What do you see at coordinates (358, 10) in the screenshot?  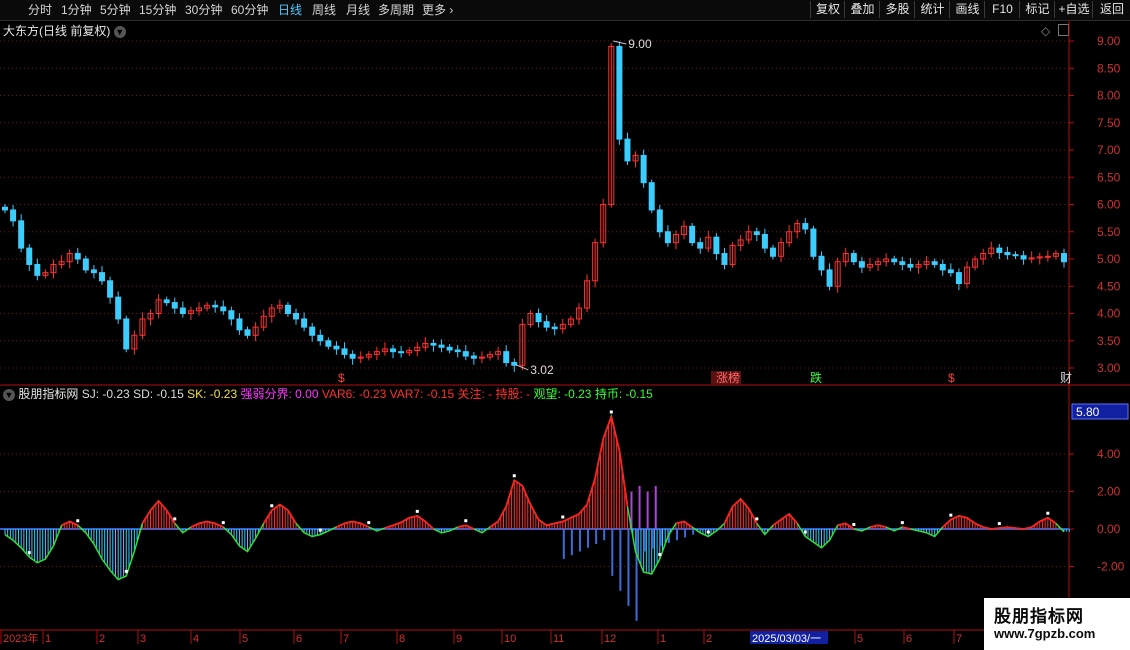 I see `period-tab-8: 月线` at bounding box center [358, 10].